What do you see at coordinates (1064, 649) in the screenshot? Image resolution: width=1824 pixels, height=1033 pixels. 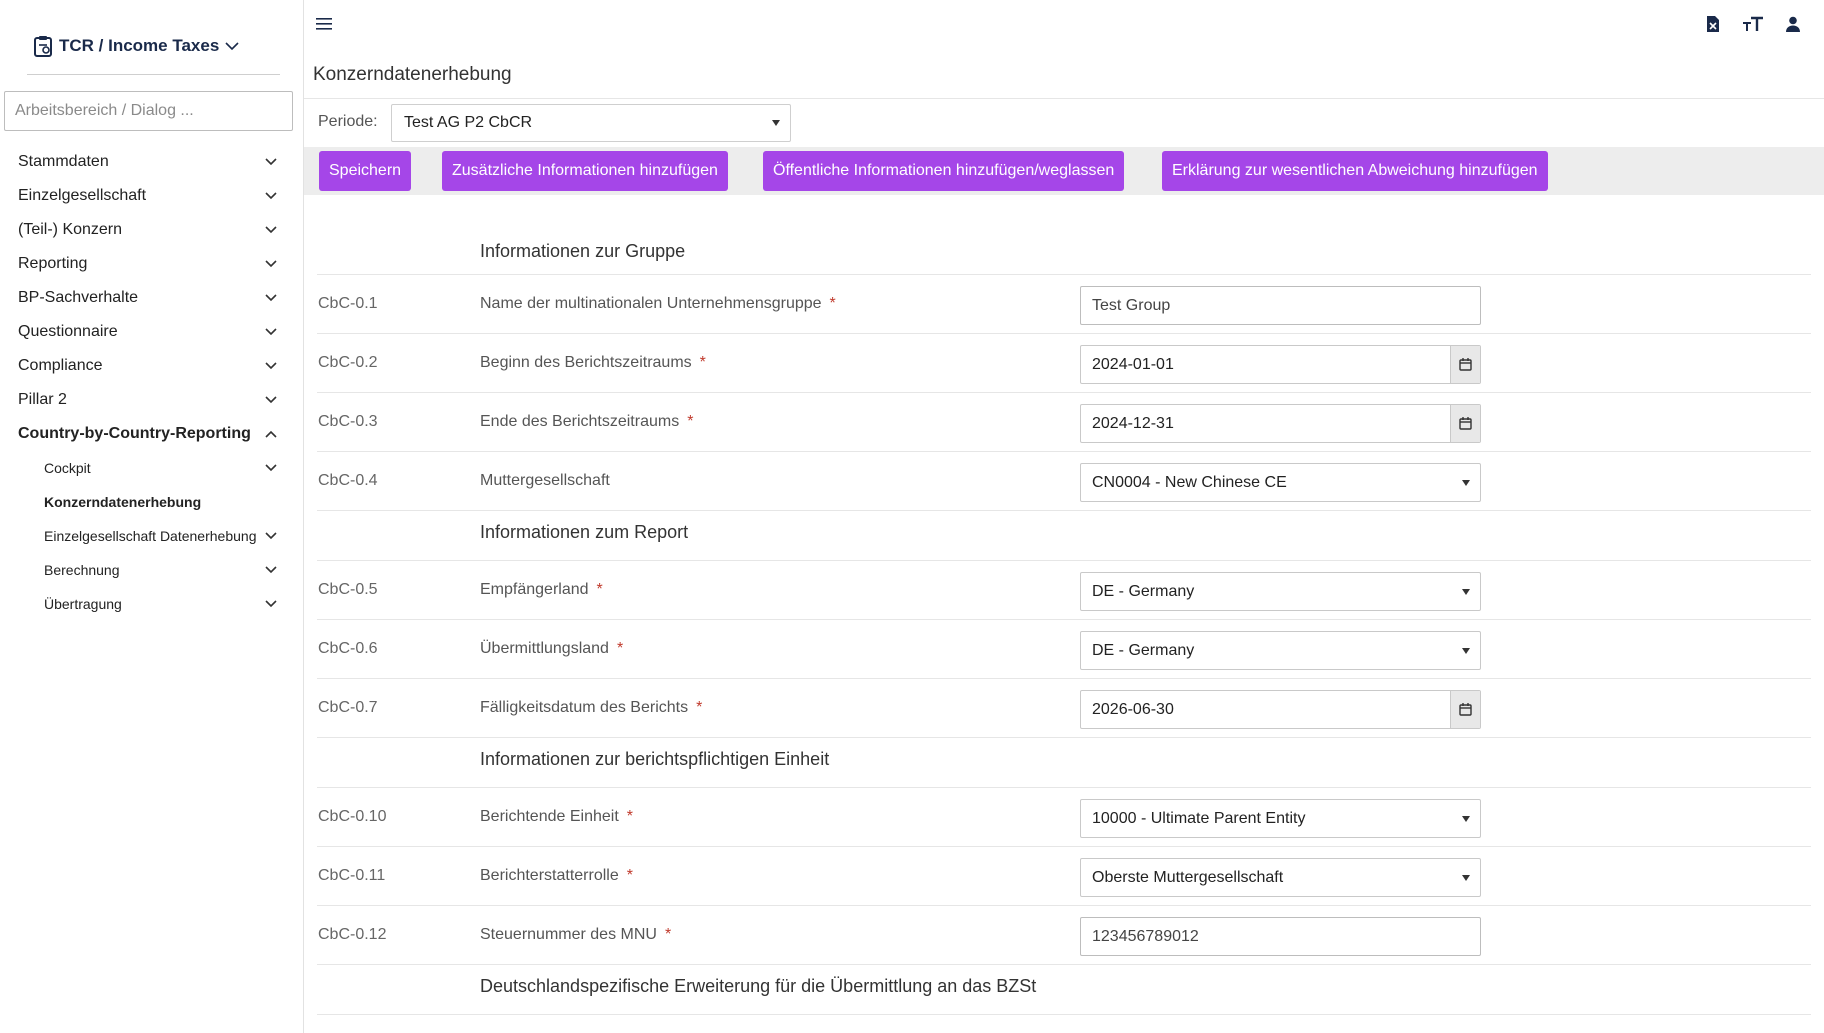 I see `form-row: CbC-0.6 Übermittlungsland * DE - Germany` at bounding box center [1064, 649].